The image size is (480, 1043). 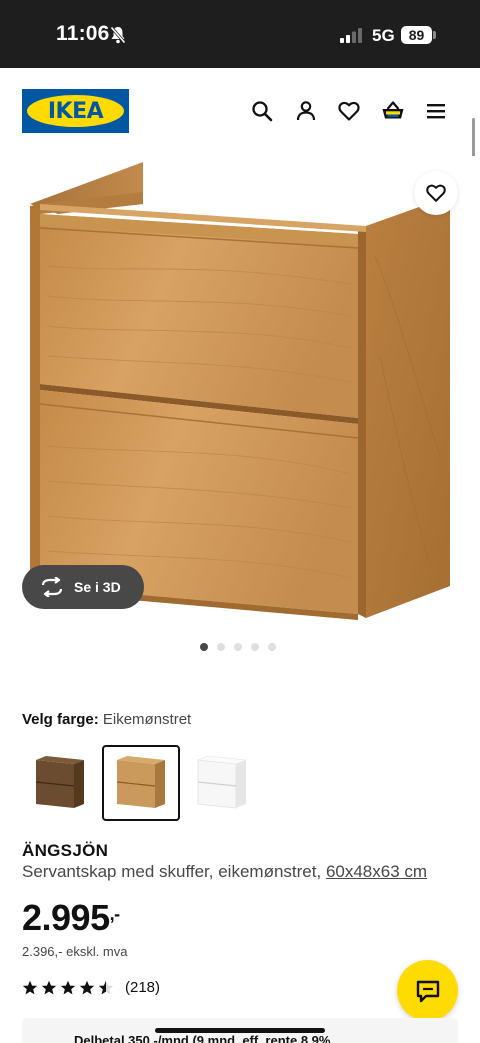 What do you see at coordinates (143, 987) in the screenshot?
I see `rating-count: (218)` at bounding box center [143, 987].